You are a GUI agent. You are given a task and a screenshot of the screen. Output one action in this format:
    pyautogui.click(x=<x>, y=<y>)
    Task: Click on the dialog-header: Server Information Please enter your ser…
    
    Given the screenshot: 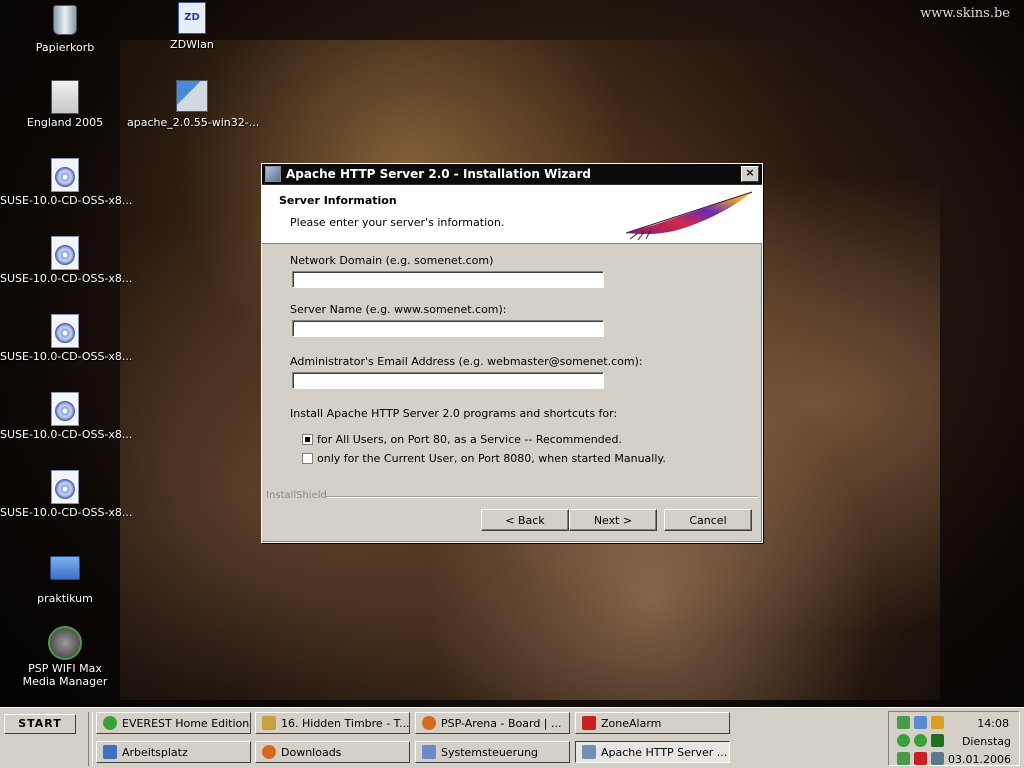 What is the action you would take?
    pyautogui.click(x=512, y=214)
    